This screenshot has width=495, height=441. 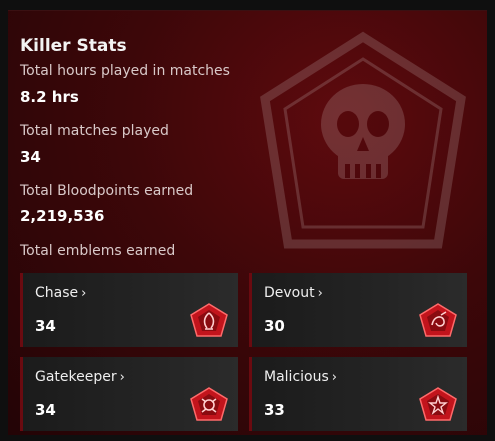 What do you see at coordinates (61, 293) in the screenshot?
I see `emblem-name: Chase ›` at bounding box center [61, 293].